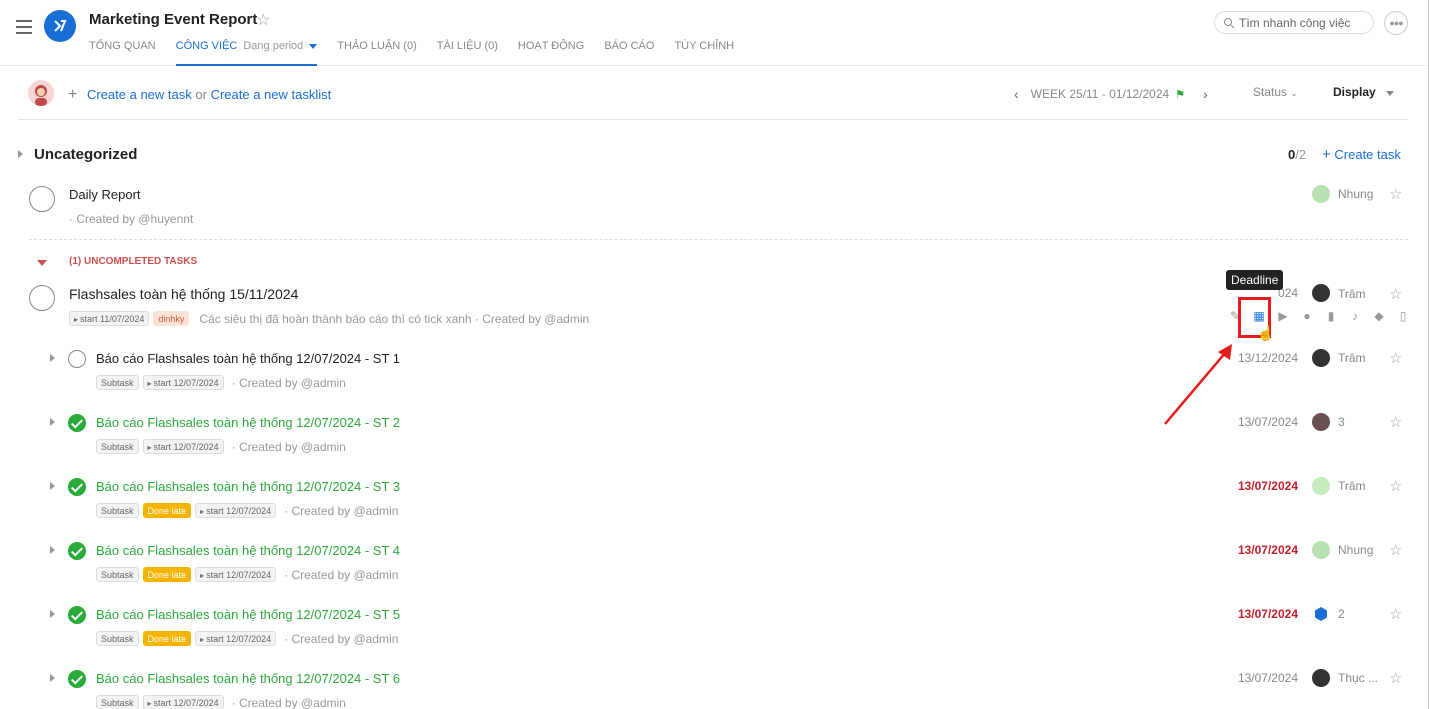 This screenshot has width=1429, height=709. Describe the element at coordinates (1307, 316) in the screenshot. I see `priority-icon: ●` at that location.